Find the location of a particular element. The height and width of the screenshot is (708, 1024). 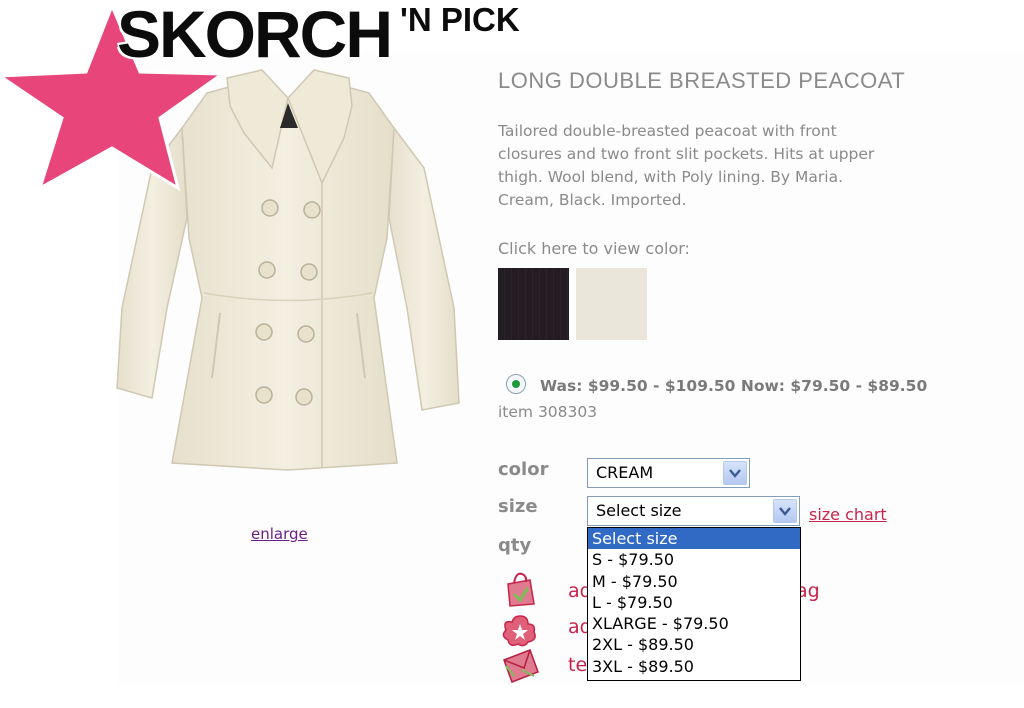

product-title: LONG DOUBLE BREASTED PEACOAT is located at coordinates (702, 80).